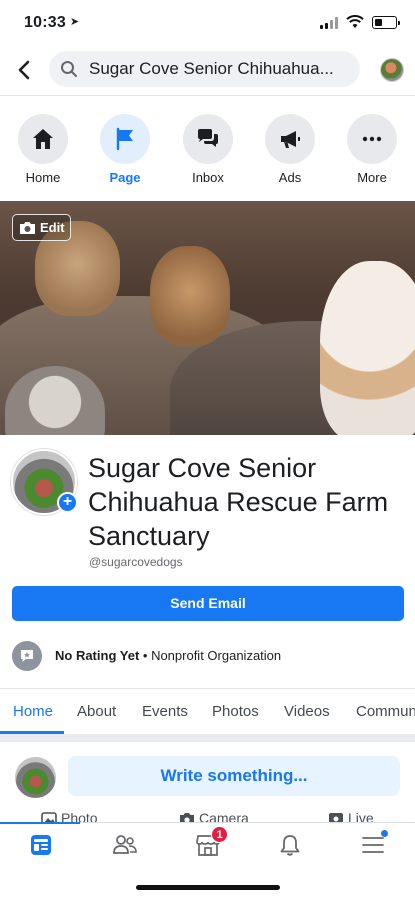 The height and width of the screenshot is (900, 415). I want to click on page-actions: Home Page Inbox Ads More, so click(207, 154).